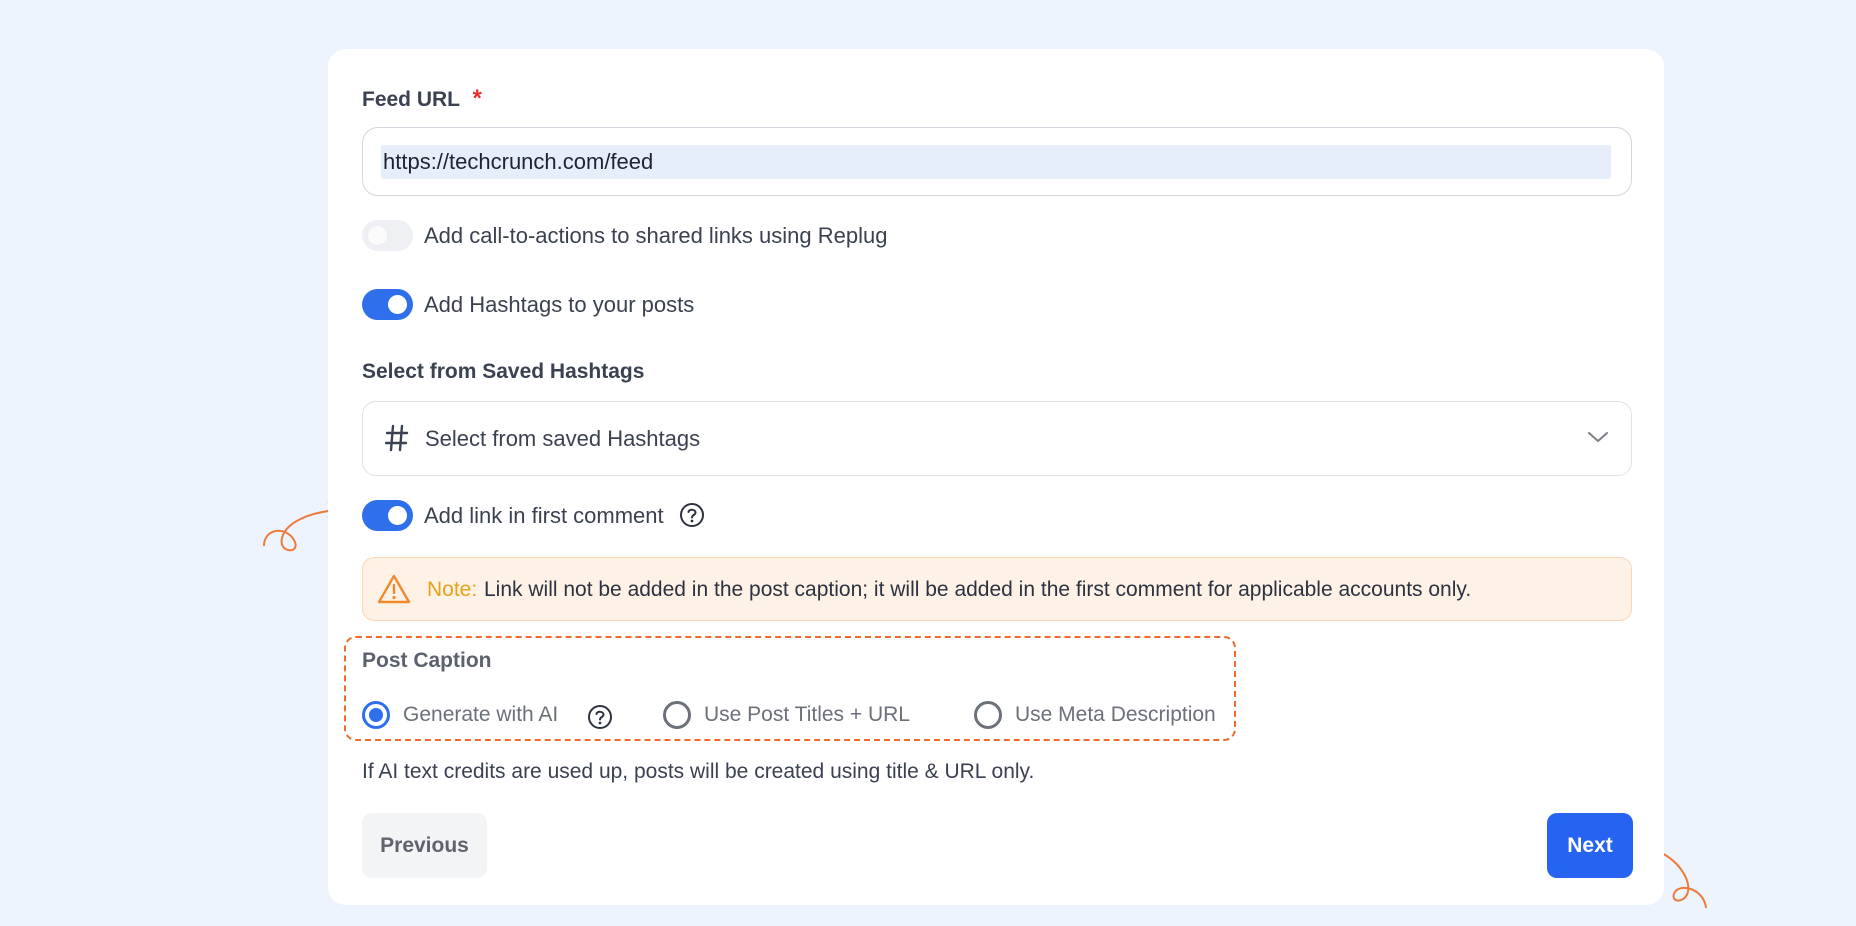 Image resolution: width=1856 pixels, height=926 pixels. I want to click on feed-url-input: https://techcrunch.com/feed, so click(997, 161).